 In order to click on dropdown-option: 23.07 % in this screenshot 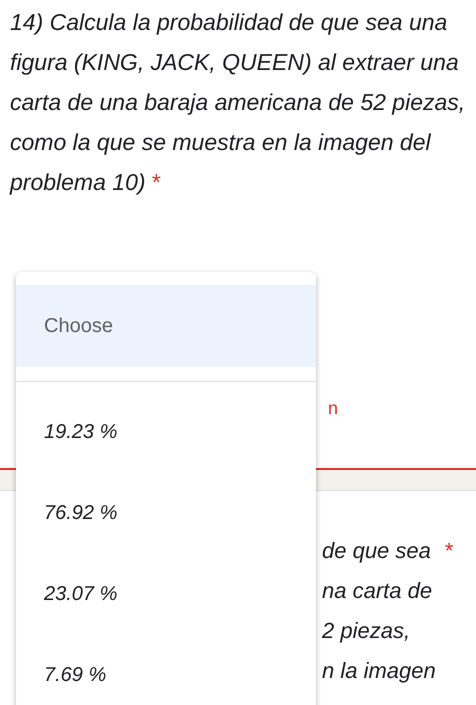, I will do `click(166, 594)`.